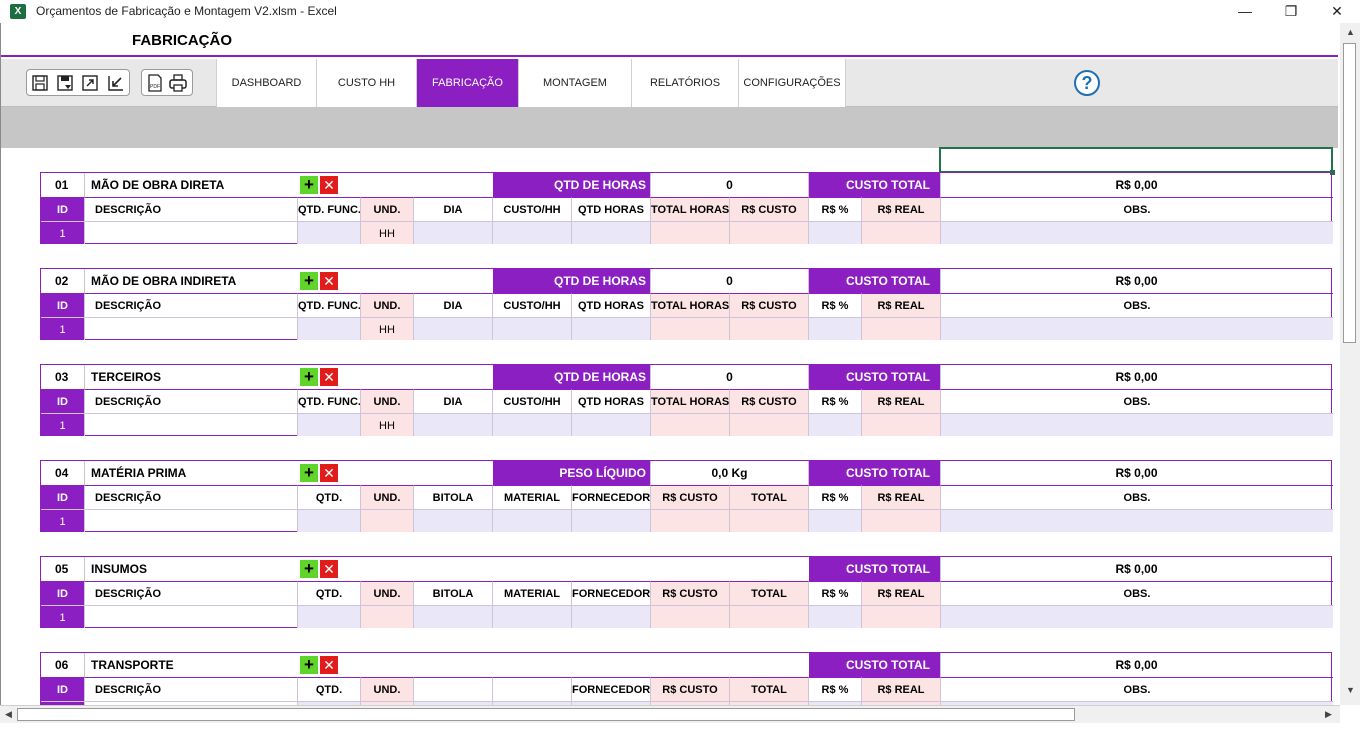  I want to click on collapse-icon, so click(116, 83).